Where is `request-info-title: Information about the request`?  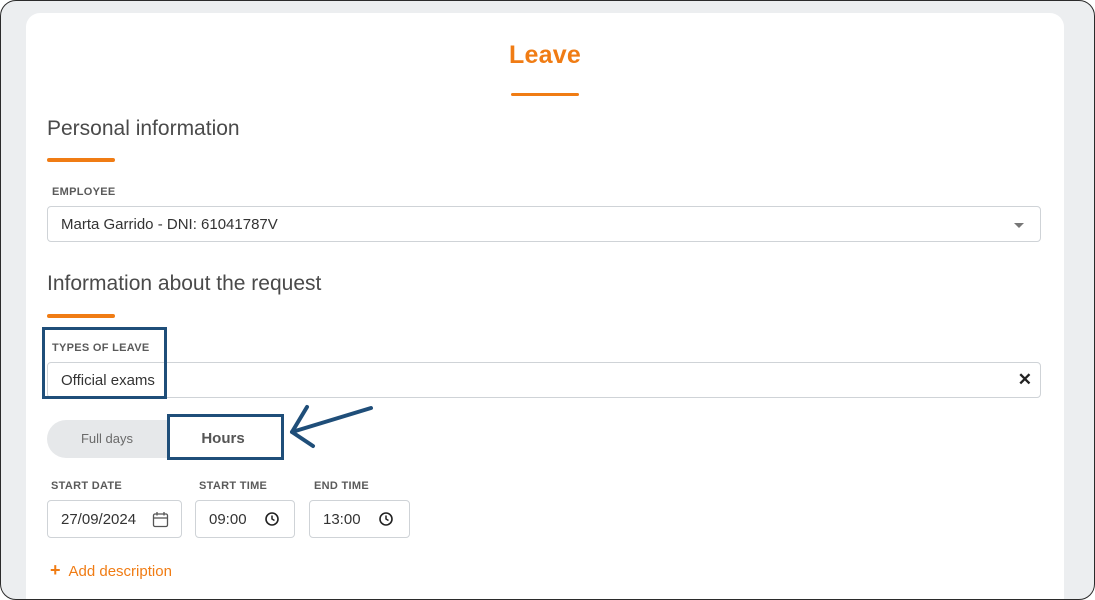 request-info-title: Information about the request is located at coordinates (184, 283).